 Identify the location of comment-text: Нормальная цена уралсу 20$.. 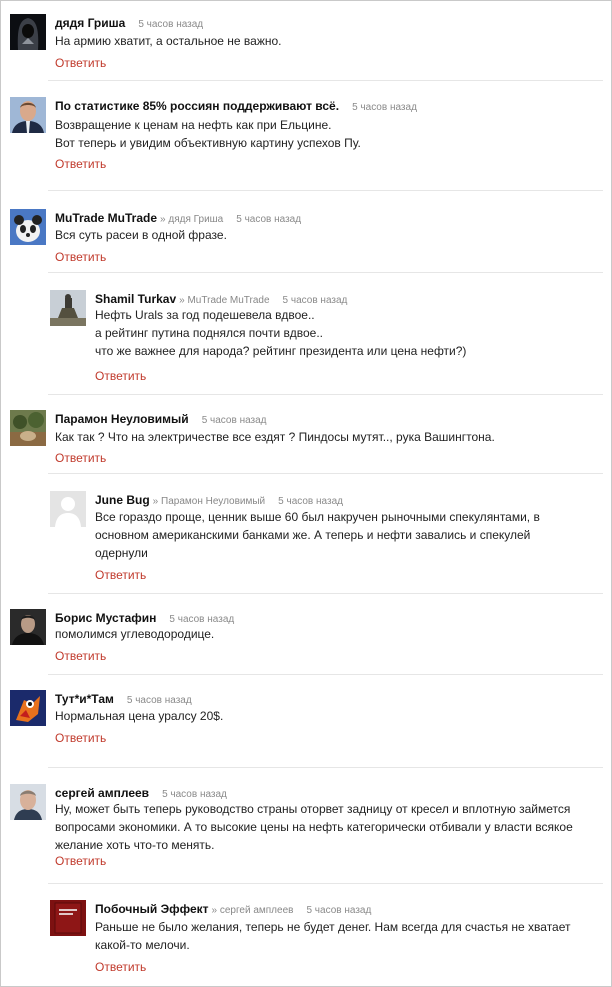
(139, 716).